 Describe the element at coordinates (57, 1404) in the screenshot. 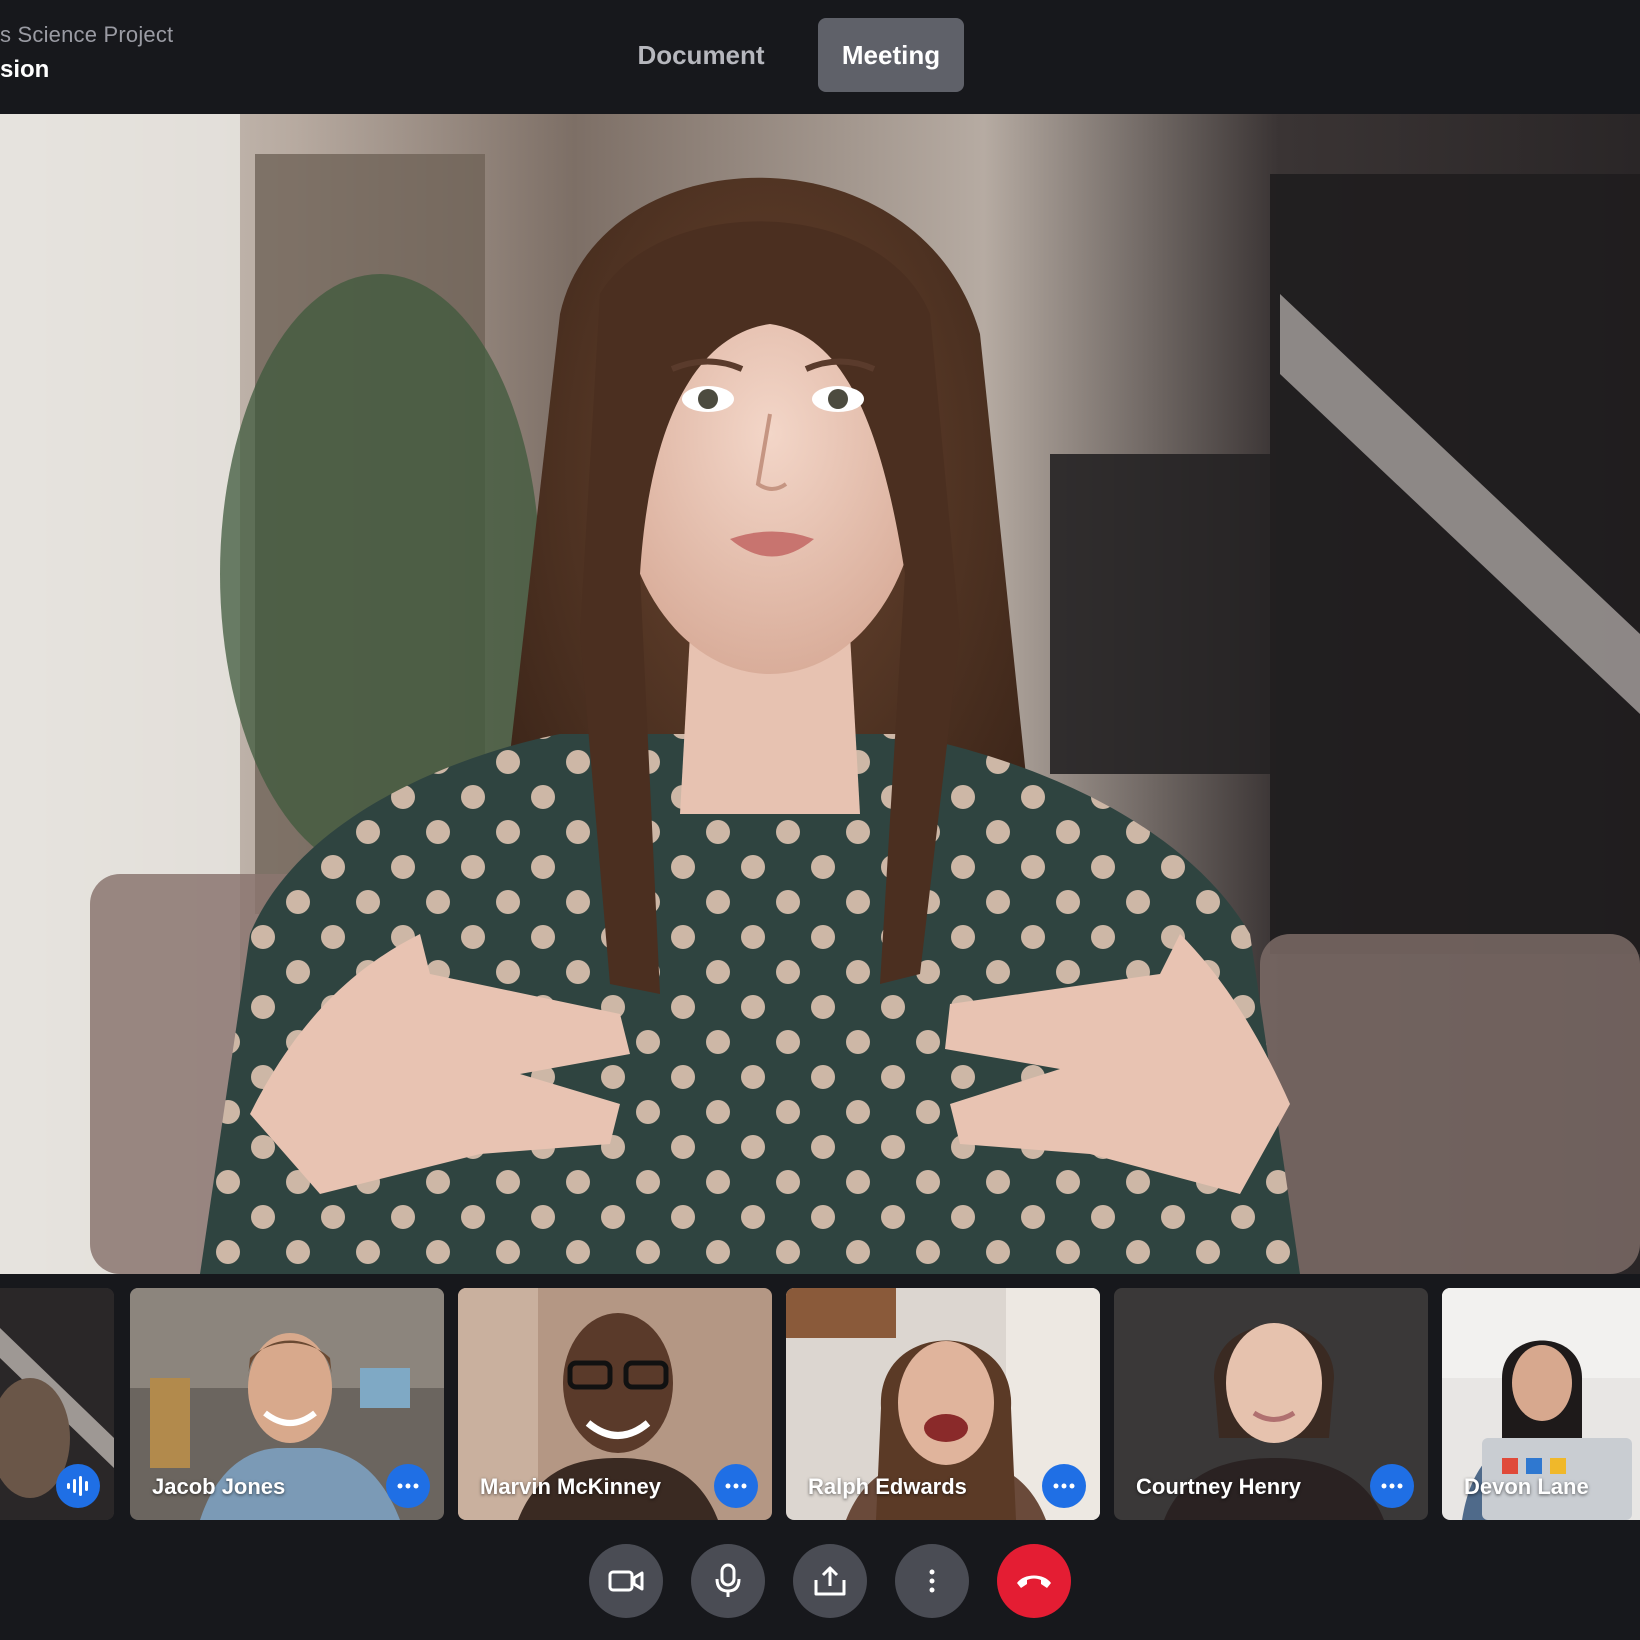

I see `participant-tile` at that location.